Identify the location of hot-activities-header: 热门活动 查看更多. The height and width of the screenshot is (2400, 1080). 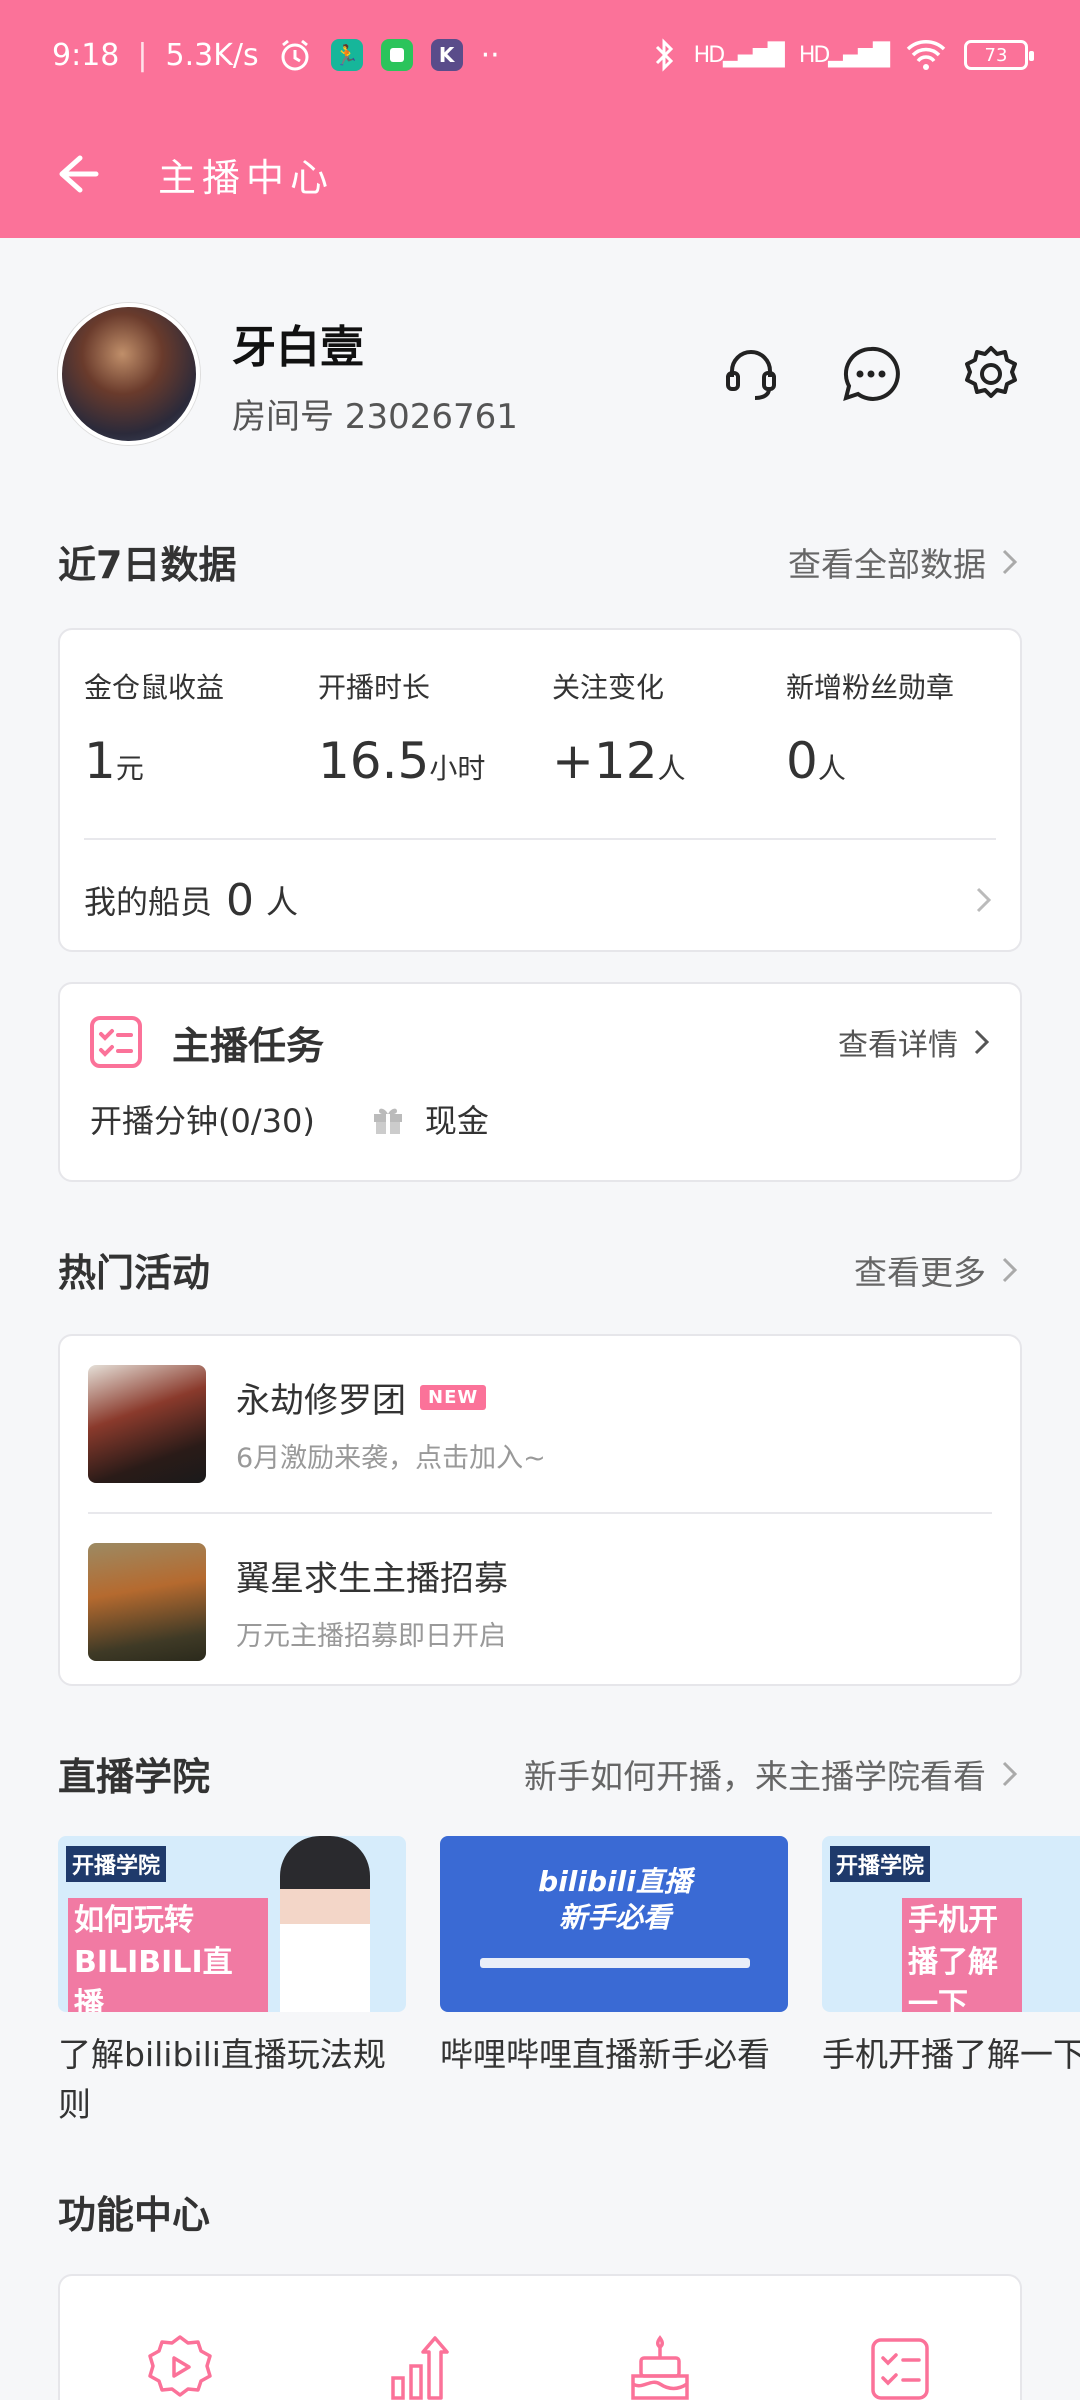
(540, 1269).